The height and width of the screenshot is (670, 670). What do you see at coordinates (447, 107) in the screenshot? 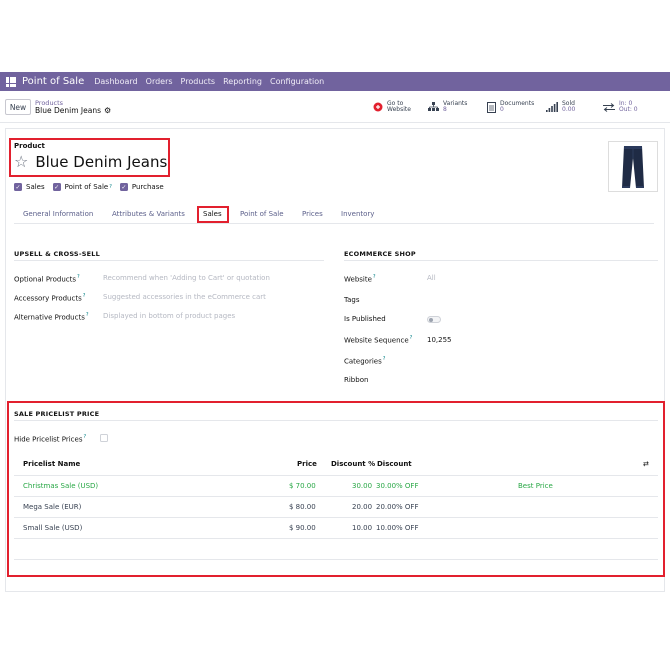
I see `variants-button: Variants 8` at bounding box center [447, 107].